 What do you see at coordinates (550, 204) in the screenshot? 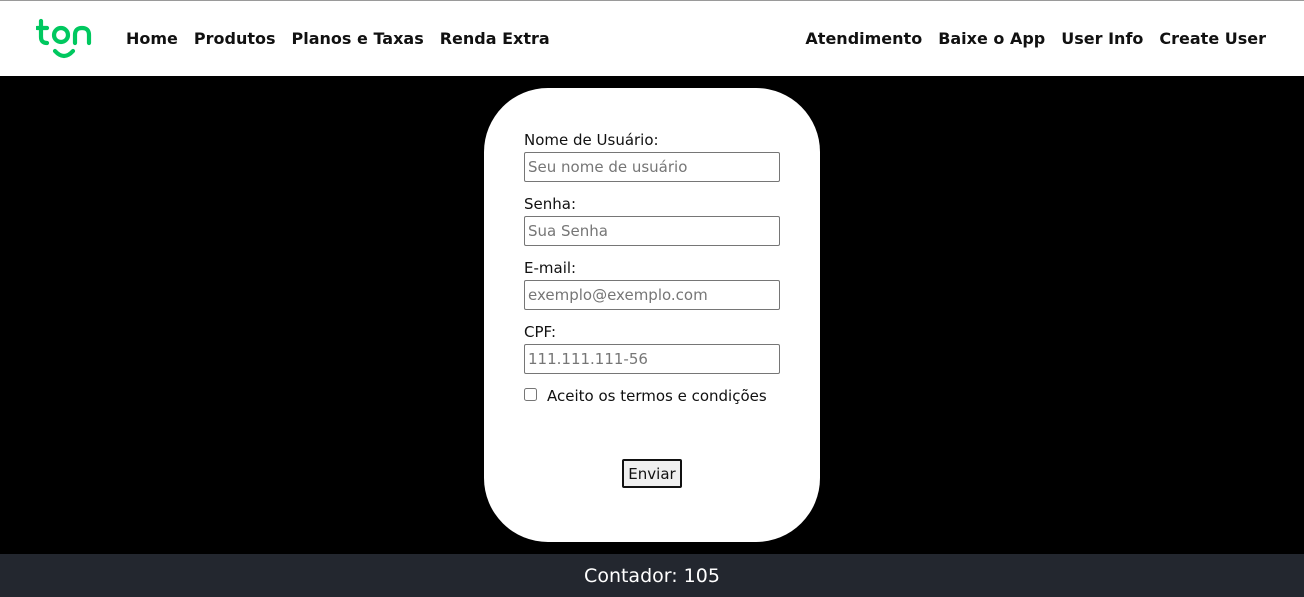
I see `password-label: Senha:` at bounding box center [550, 204].